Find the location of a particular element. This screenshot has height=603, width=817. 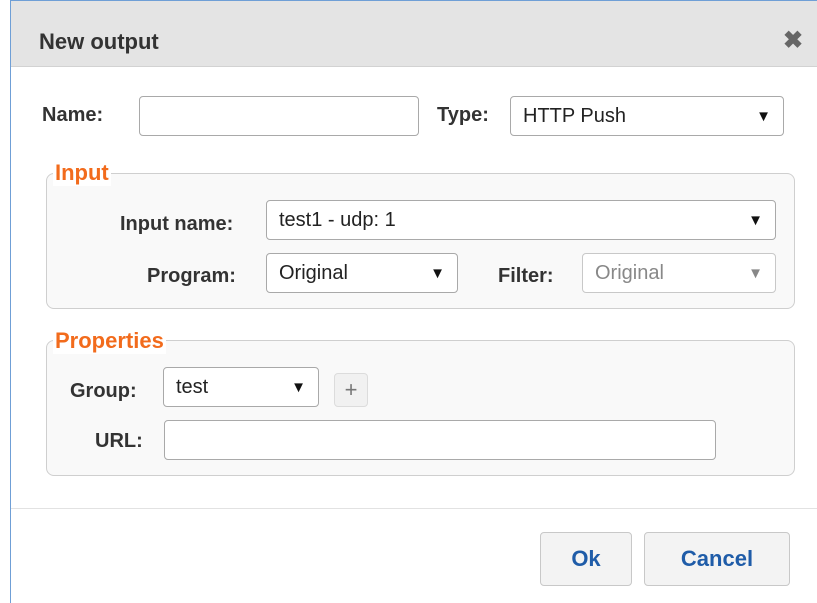

properties-legend: Properties is located at coordinates (109, 341).